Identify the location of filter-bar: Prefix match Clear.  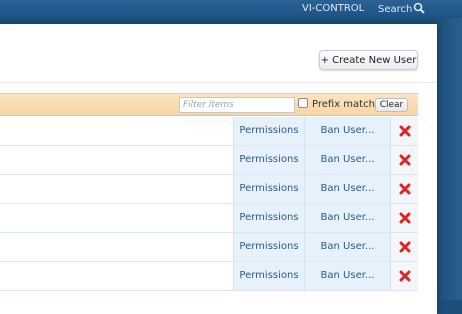
(209, 104).